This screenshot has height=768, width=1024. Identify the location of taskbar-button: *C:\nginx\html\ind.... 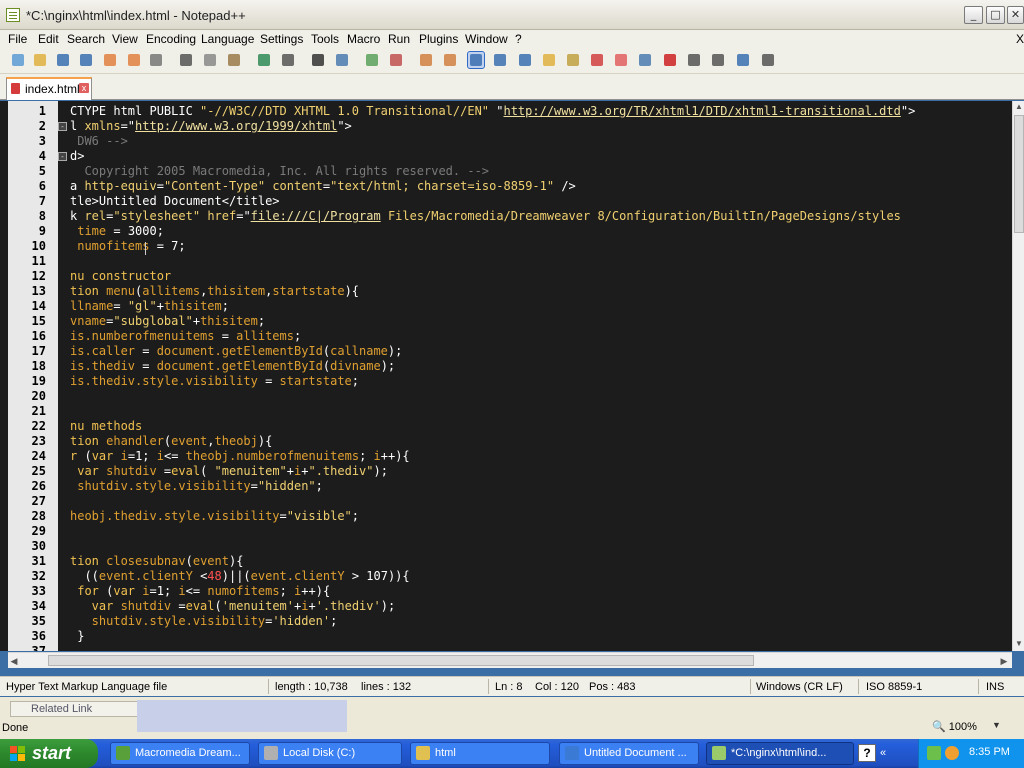
(780, 753).